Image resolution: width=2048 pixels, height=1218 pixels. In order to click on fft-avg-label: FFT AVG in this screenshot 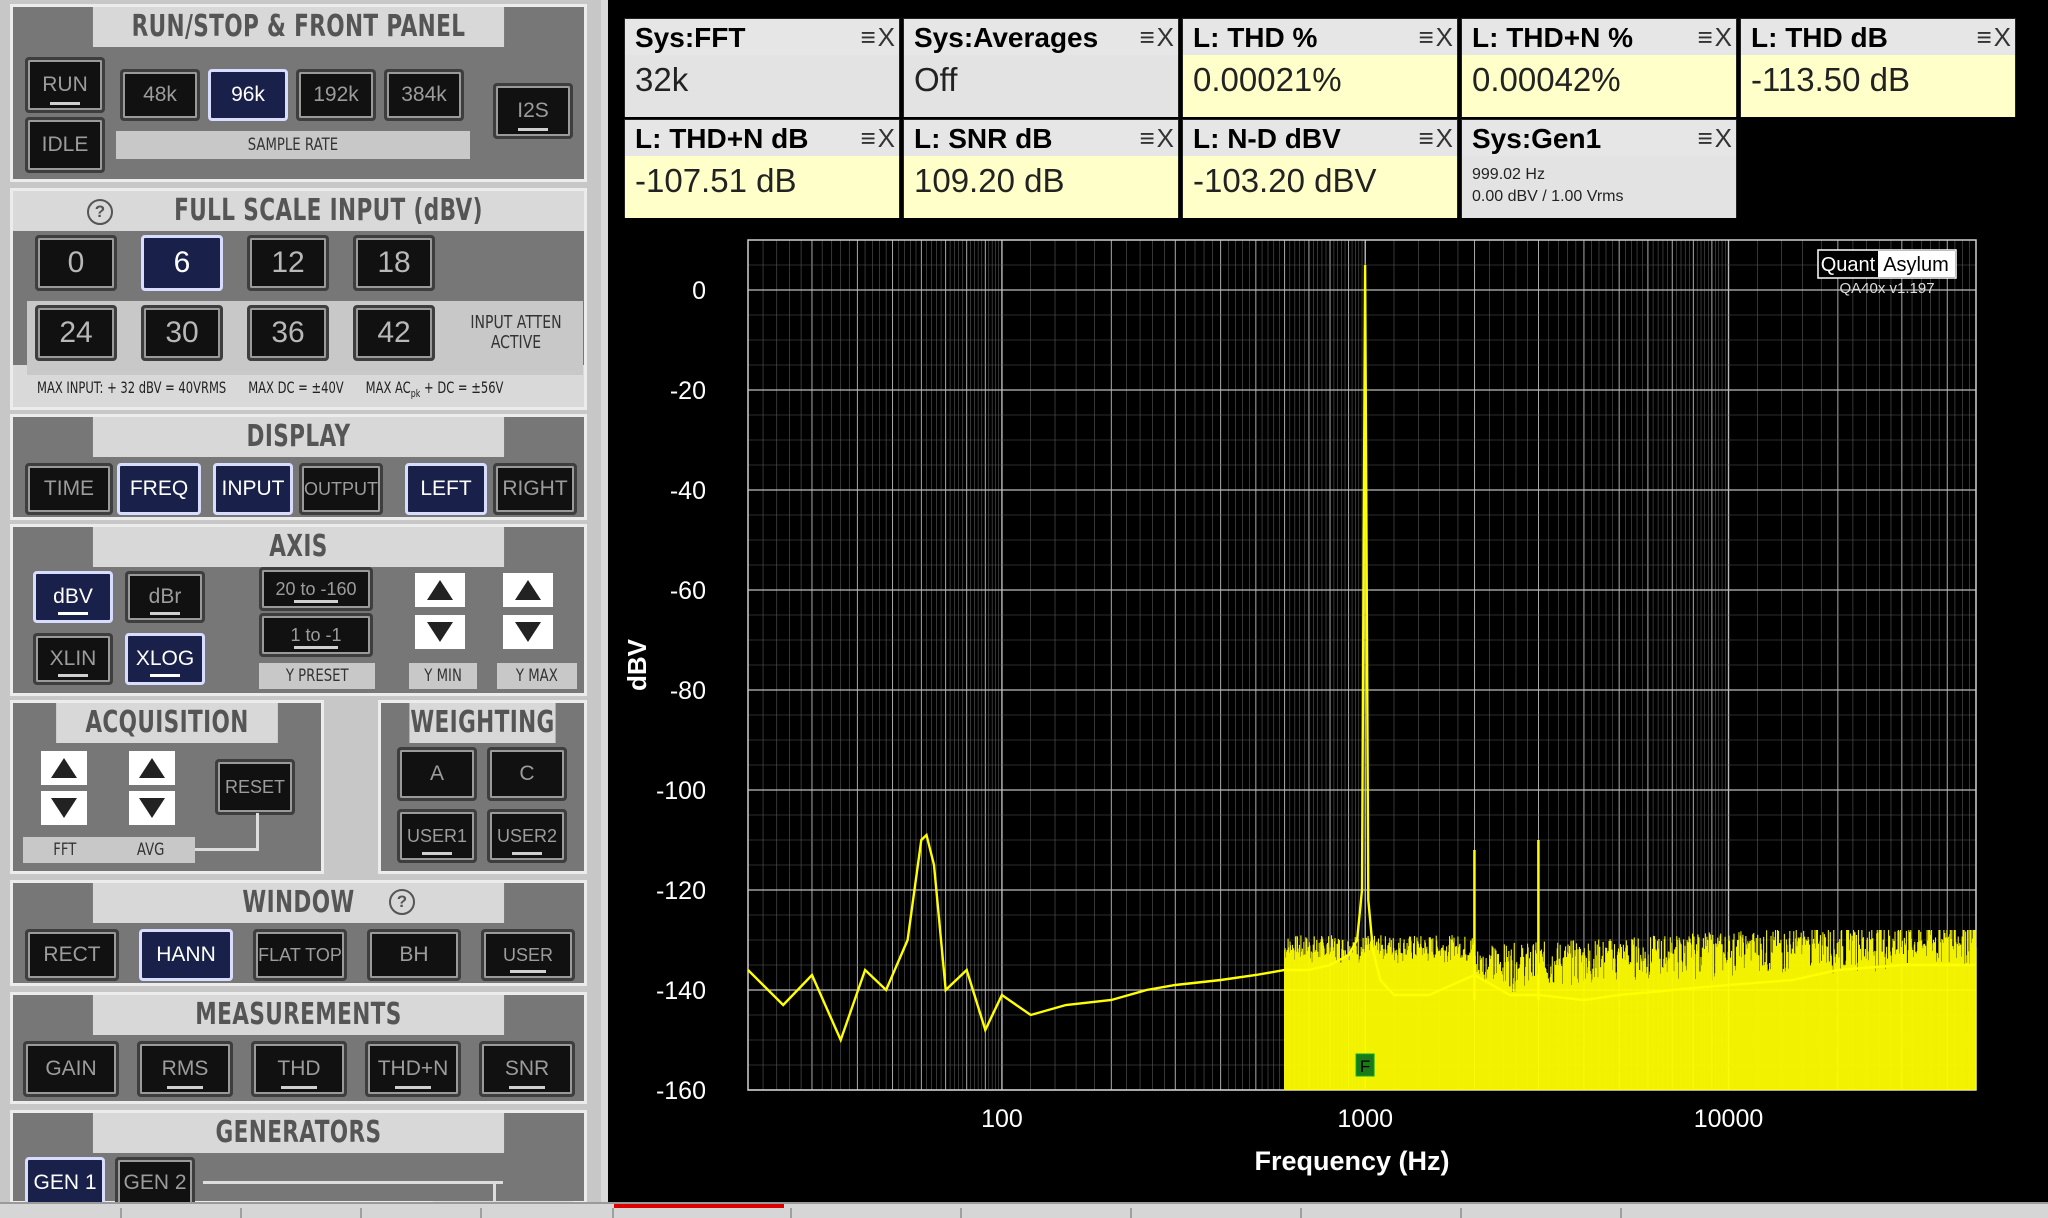, I will do `click(109, 850)`.